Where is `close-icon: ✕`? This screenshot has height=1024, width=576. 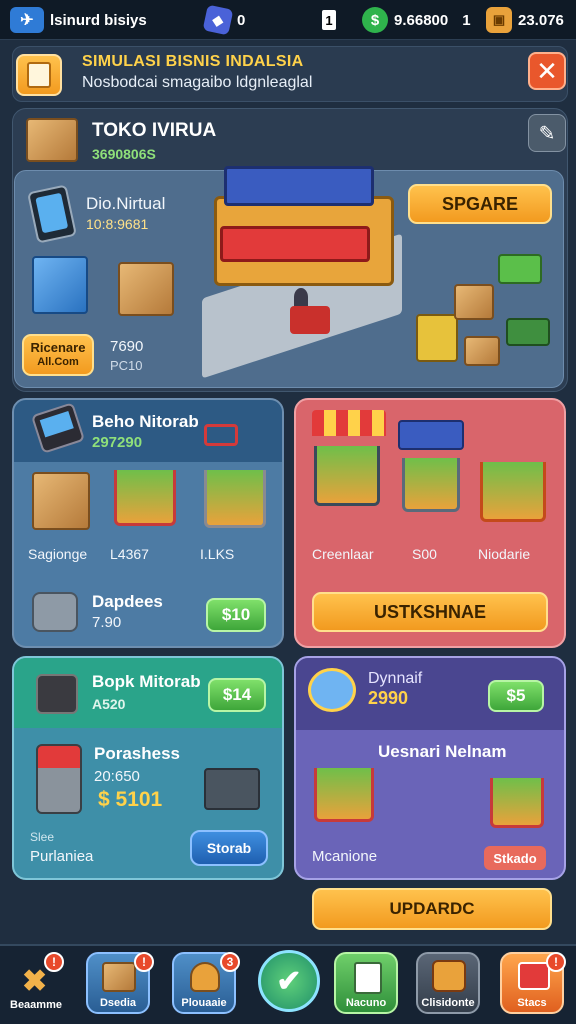
close-icon: ✕ is located at coordinates (547, 70).